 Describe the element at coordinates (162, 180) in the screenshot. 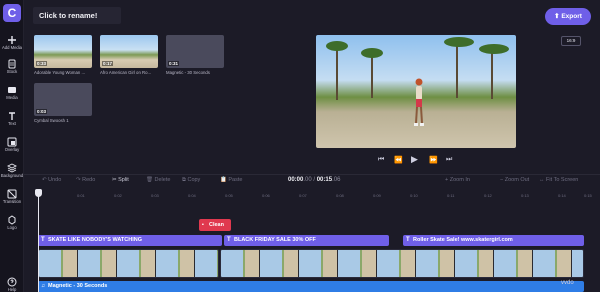

I see `delete-label: Delete` at that location.